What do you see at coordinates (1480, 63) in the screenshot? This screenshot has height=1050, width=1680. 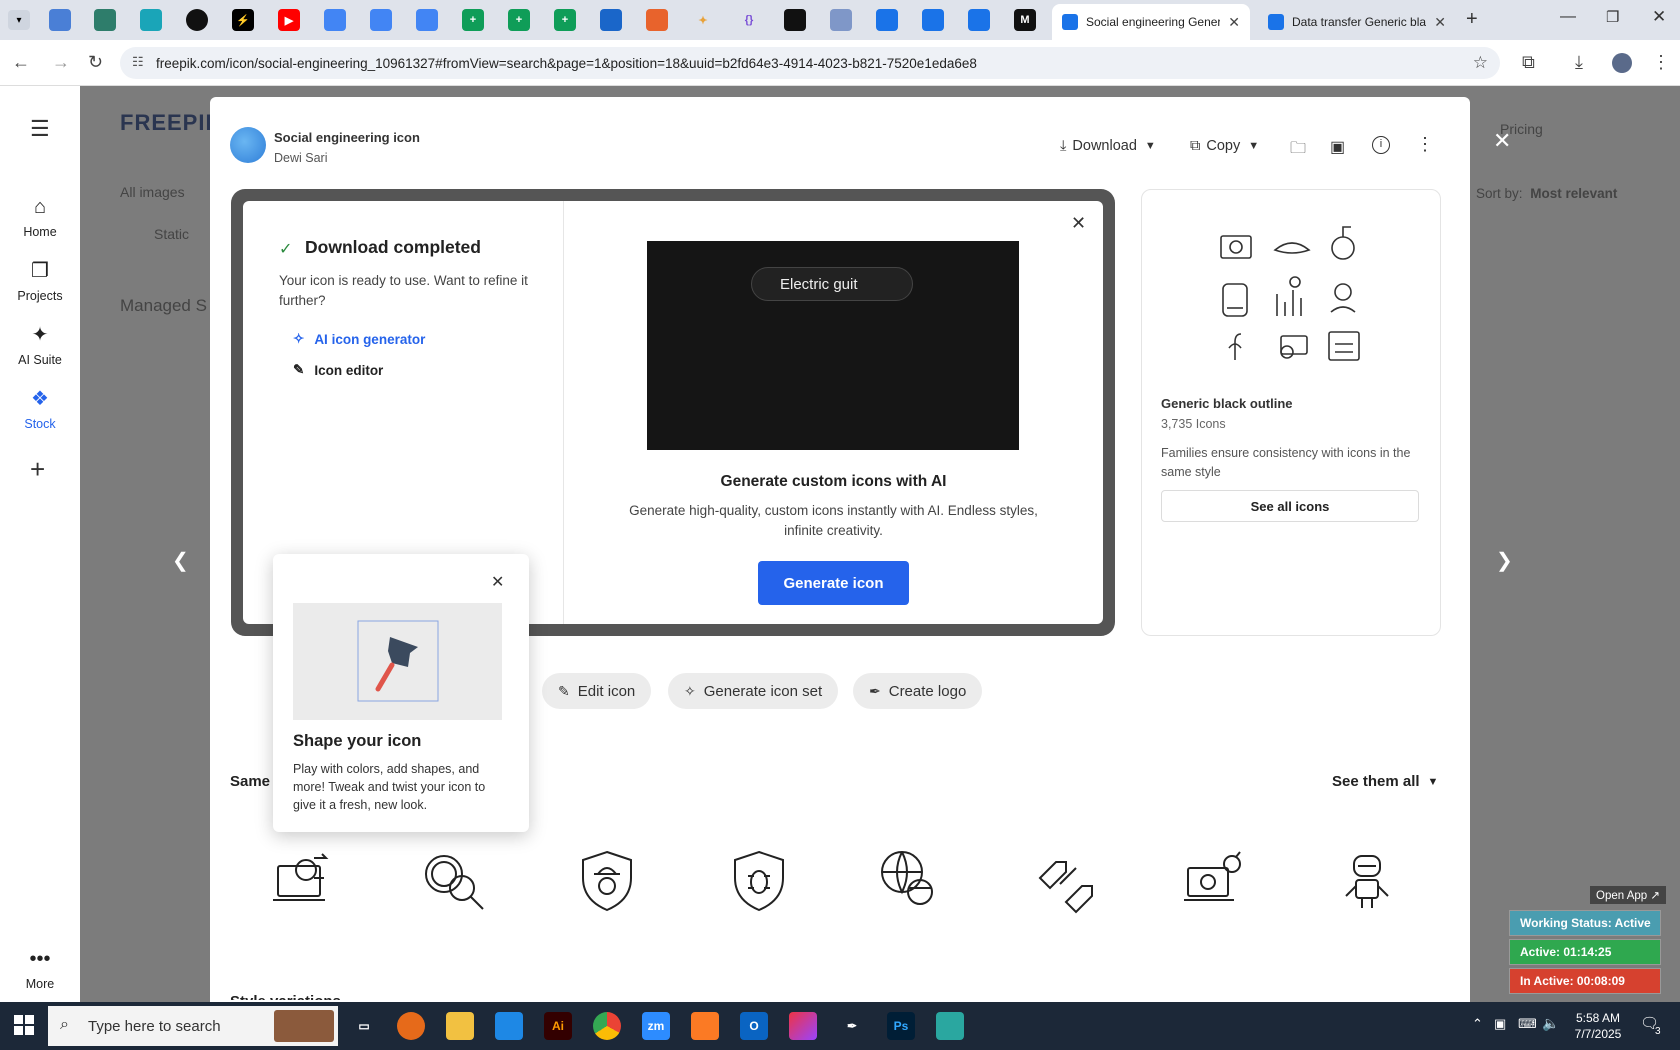 I see `bookmark-star-icon: ☆` at bounding box center [1480, 63].